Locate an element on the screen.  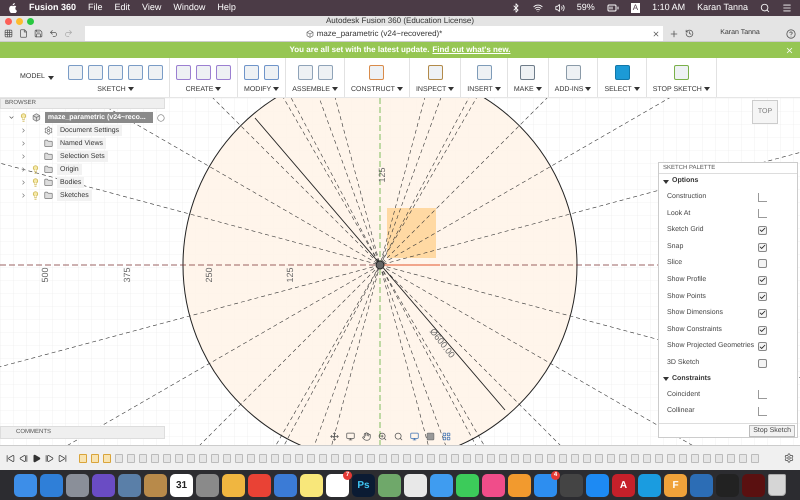
dimension-label: 250 is located at coordinates (209, 275).